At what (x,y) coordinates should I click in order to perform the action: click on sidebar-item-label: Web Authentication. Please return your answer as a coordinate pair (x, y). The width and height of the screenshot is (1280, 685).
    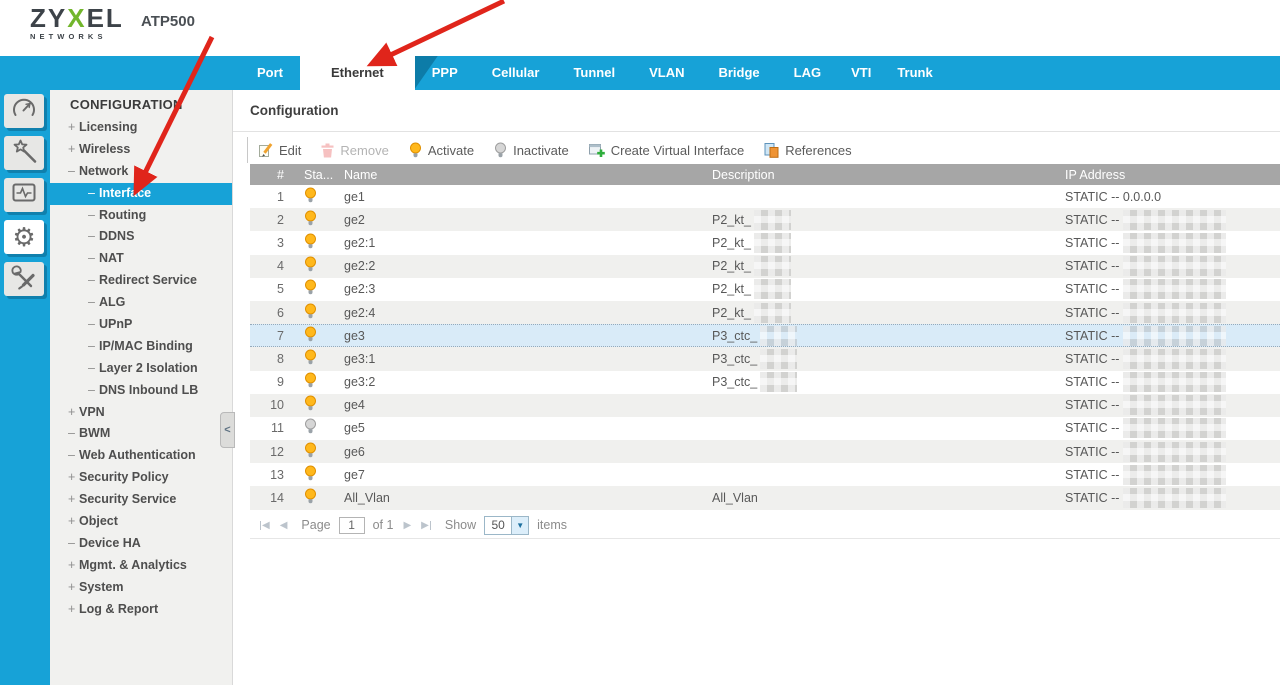
    Looking at the image, I should click on (137, 455).